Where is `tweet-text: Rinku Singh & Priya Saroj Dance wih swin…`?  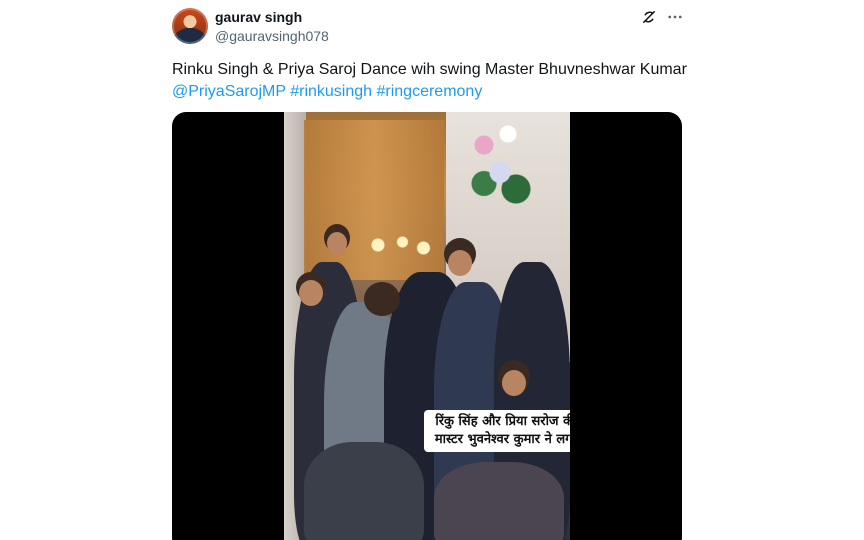
tweet-text: Rinku Singh & Priya Saroj Dance wih swin… is located at coordinates (432, 81).